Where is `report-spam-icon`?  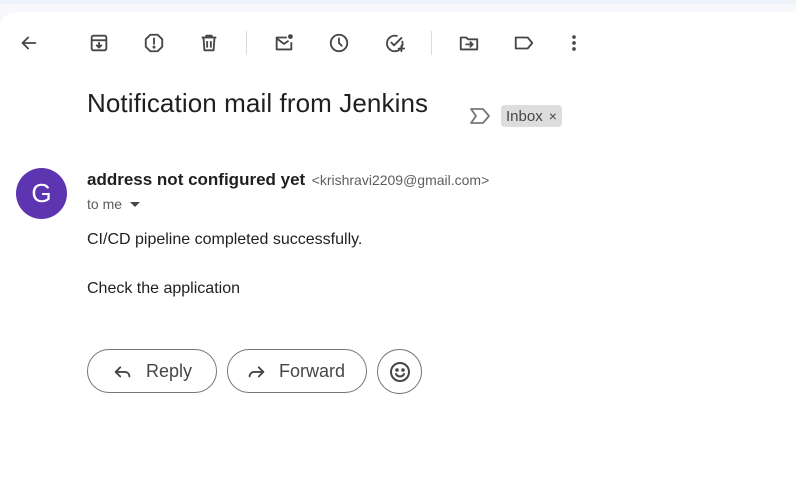 report-spam-icon is located at coordinates (154, 43).